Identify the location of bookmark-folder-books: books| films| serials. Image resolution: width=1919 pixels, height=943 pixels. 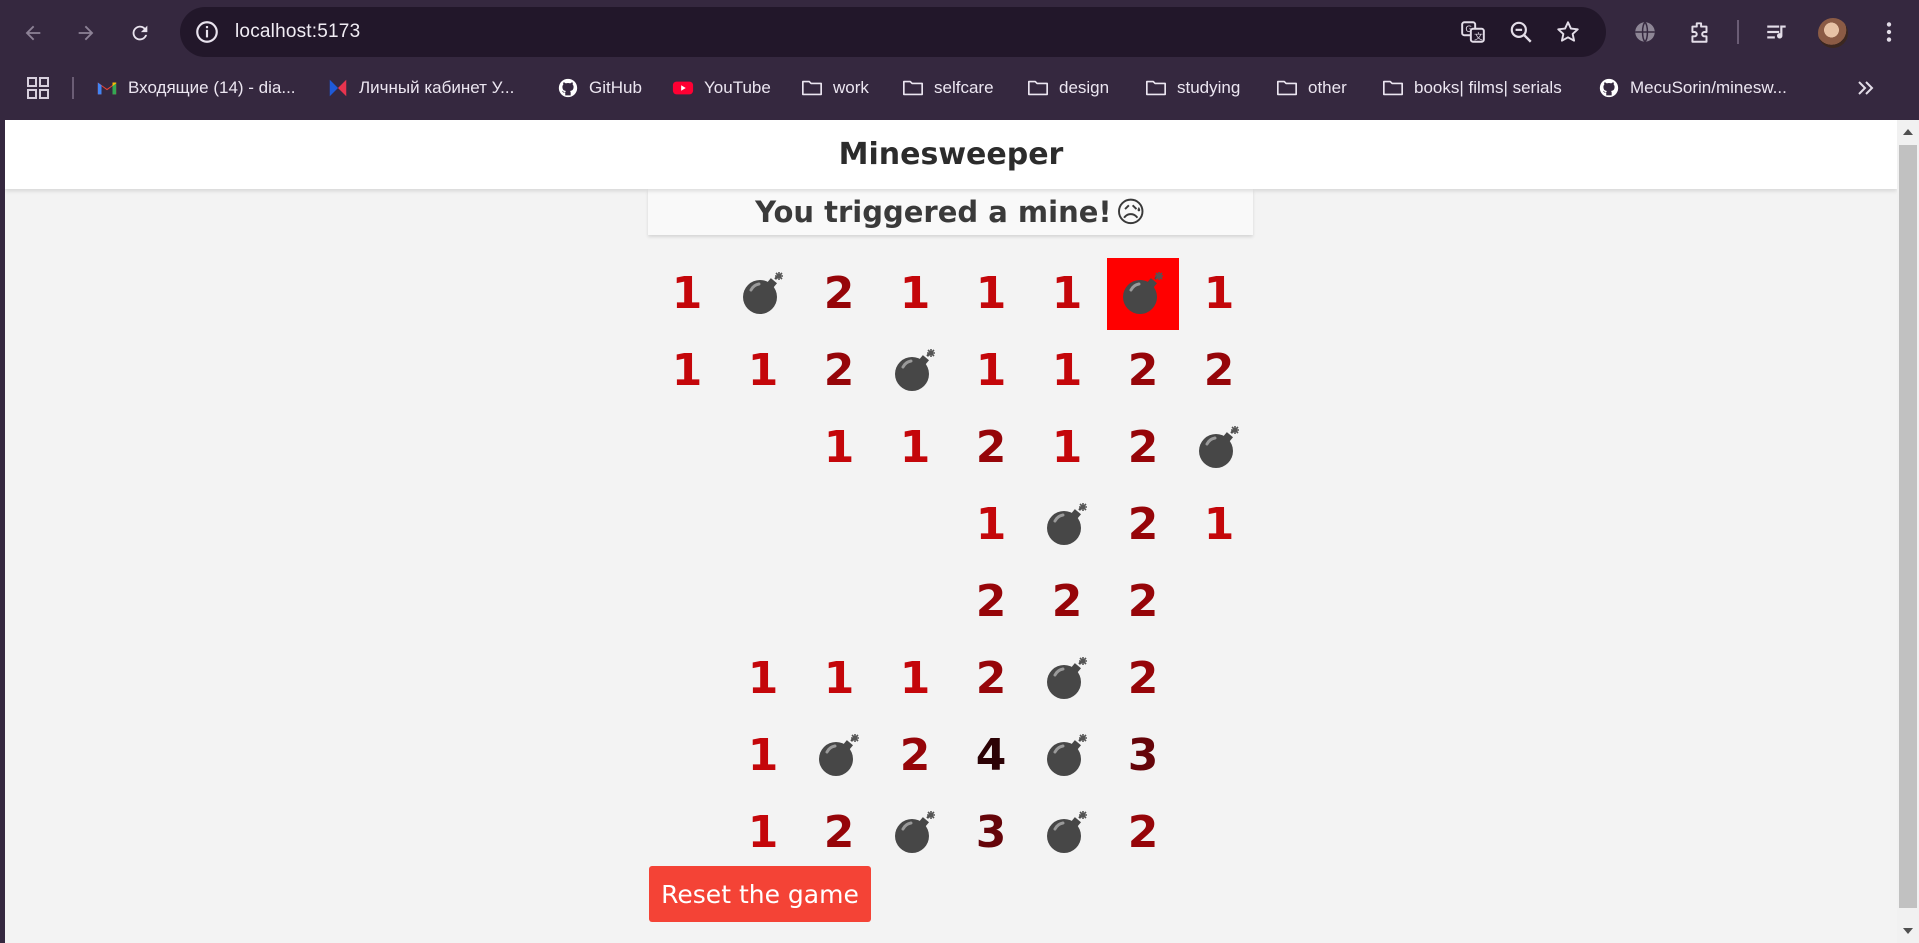
(1472, 88).